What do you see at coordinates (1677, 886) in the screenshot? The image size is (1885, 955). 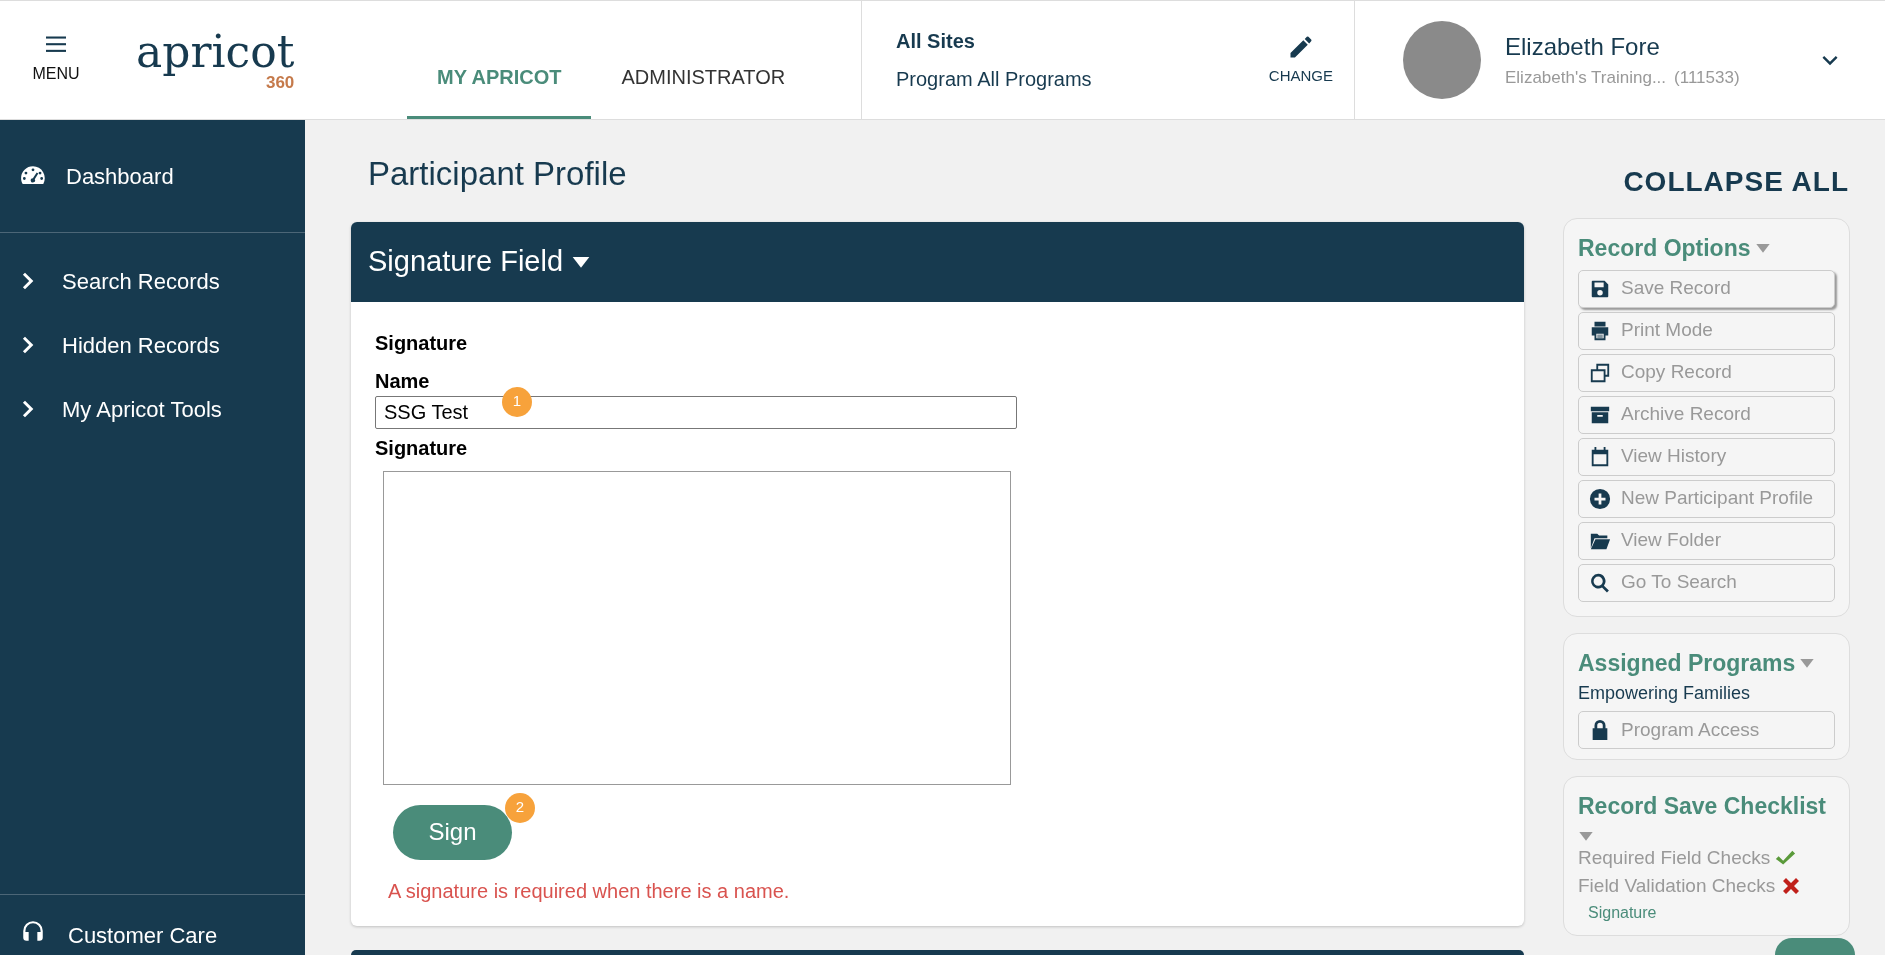 I see `checklist-item: Field Validation Checks` at bounding box center [1677, 886].